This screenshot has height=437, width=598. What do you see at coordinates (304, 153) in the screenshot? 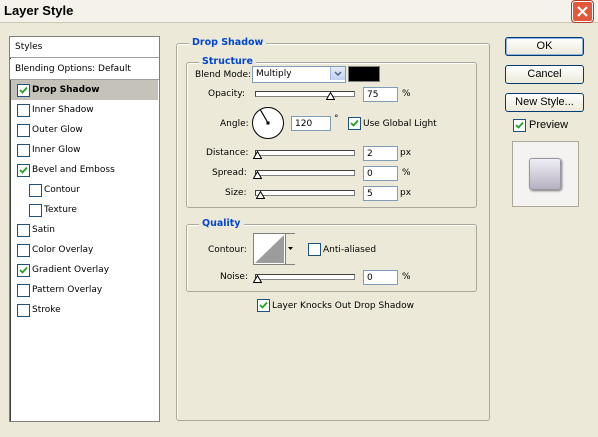
I see `distance-slider` at bounding box center [304, 153].